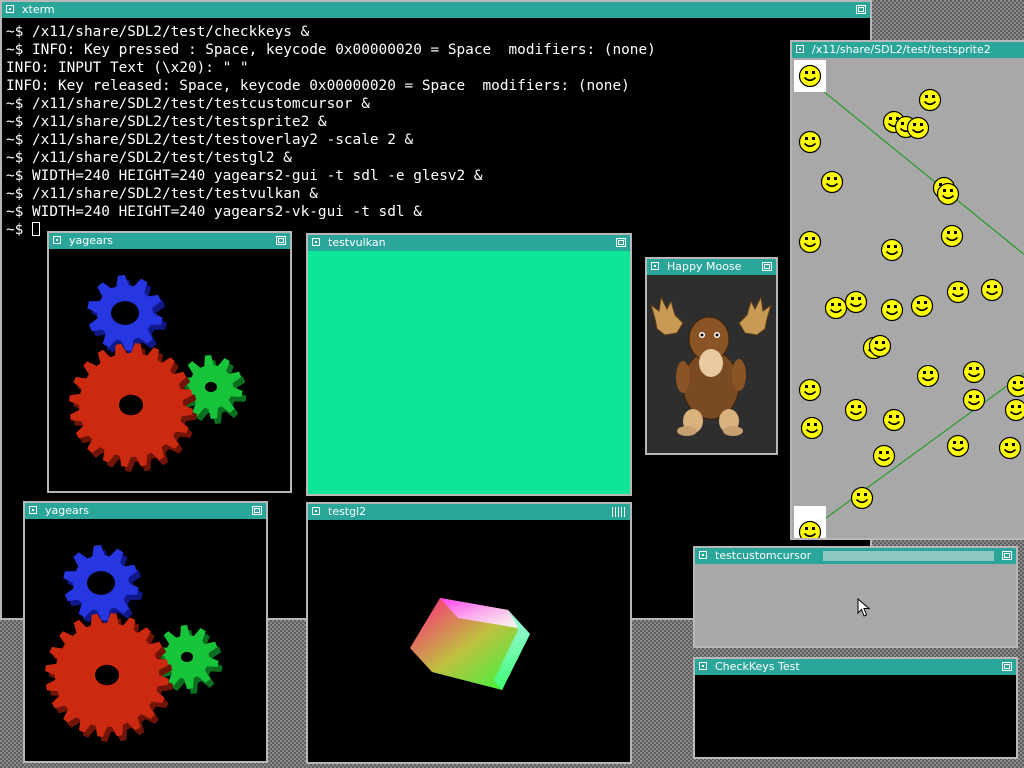  What do you see at coordinates (357, 242) in the screenshot?
I see `window-title: testvulkan` at bounding box center [357, 242].